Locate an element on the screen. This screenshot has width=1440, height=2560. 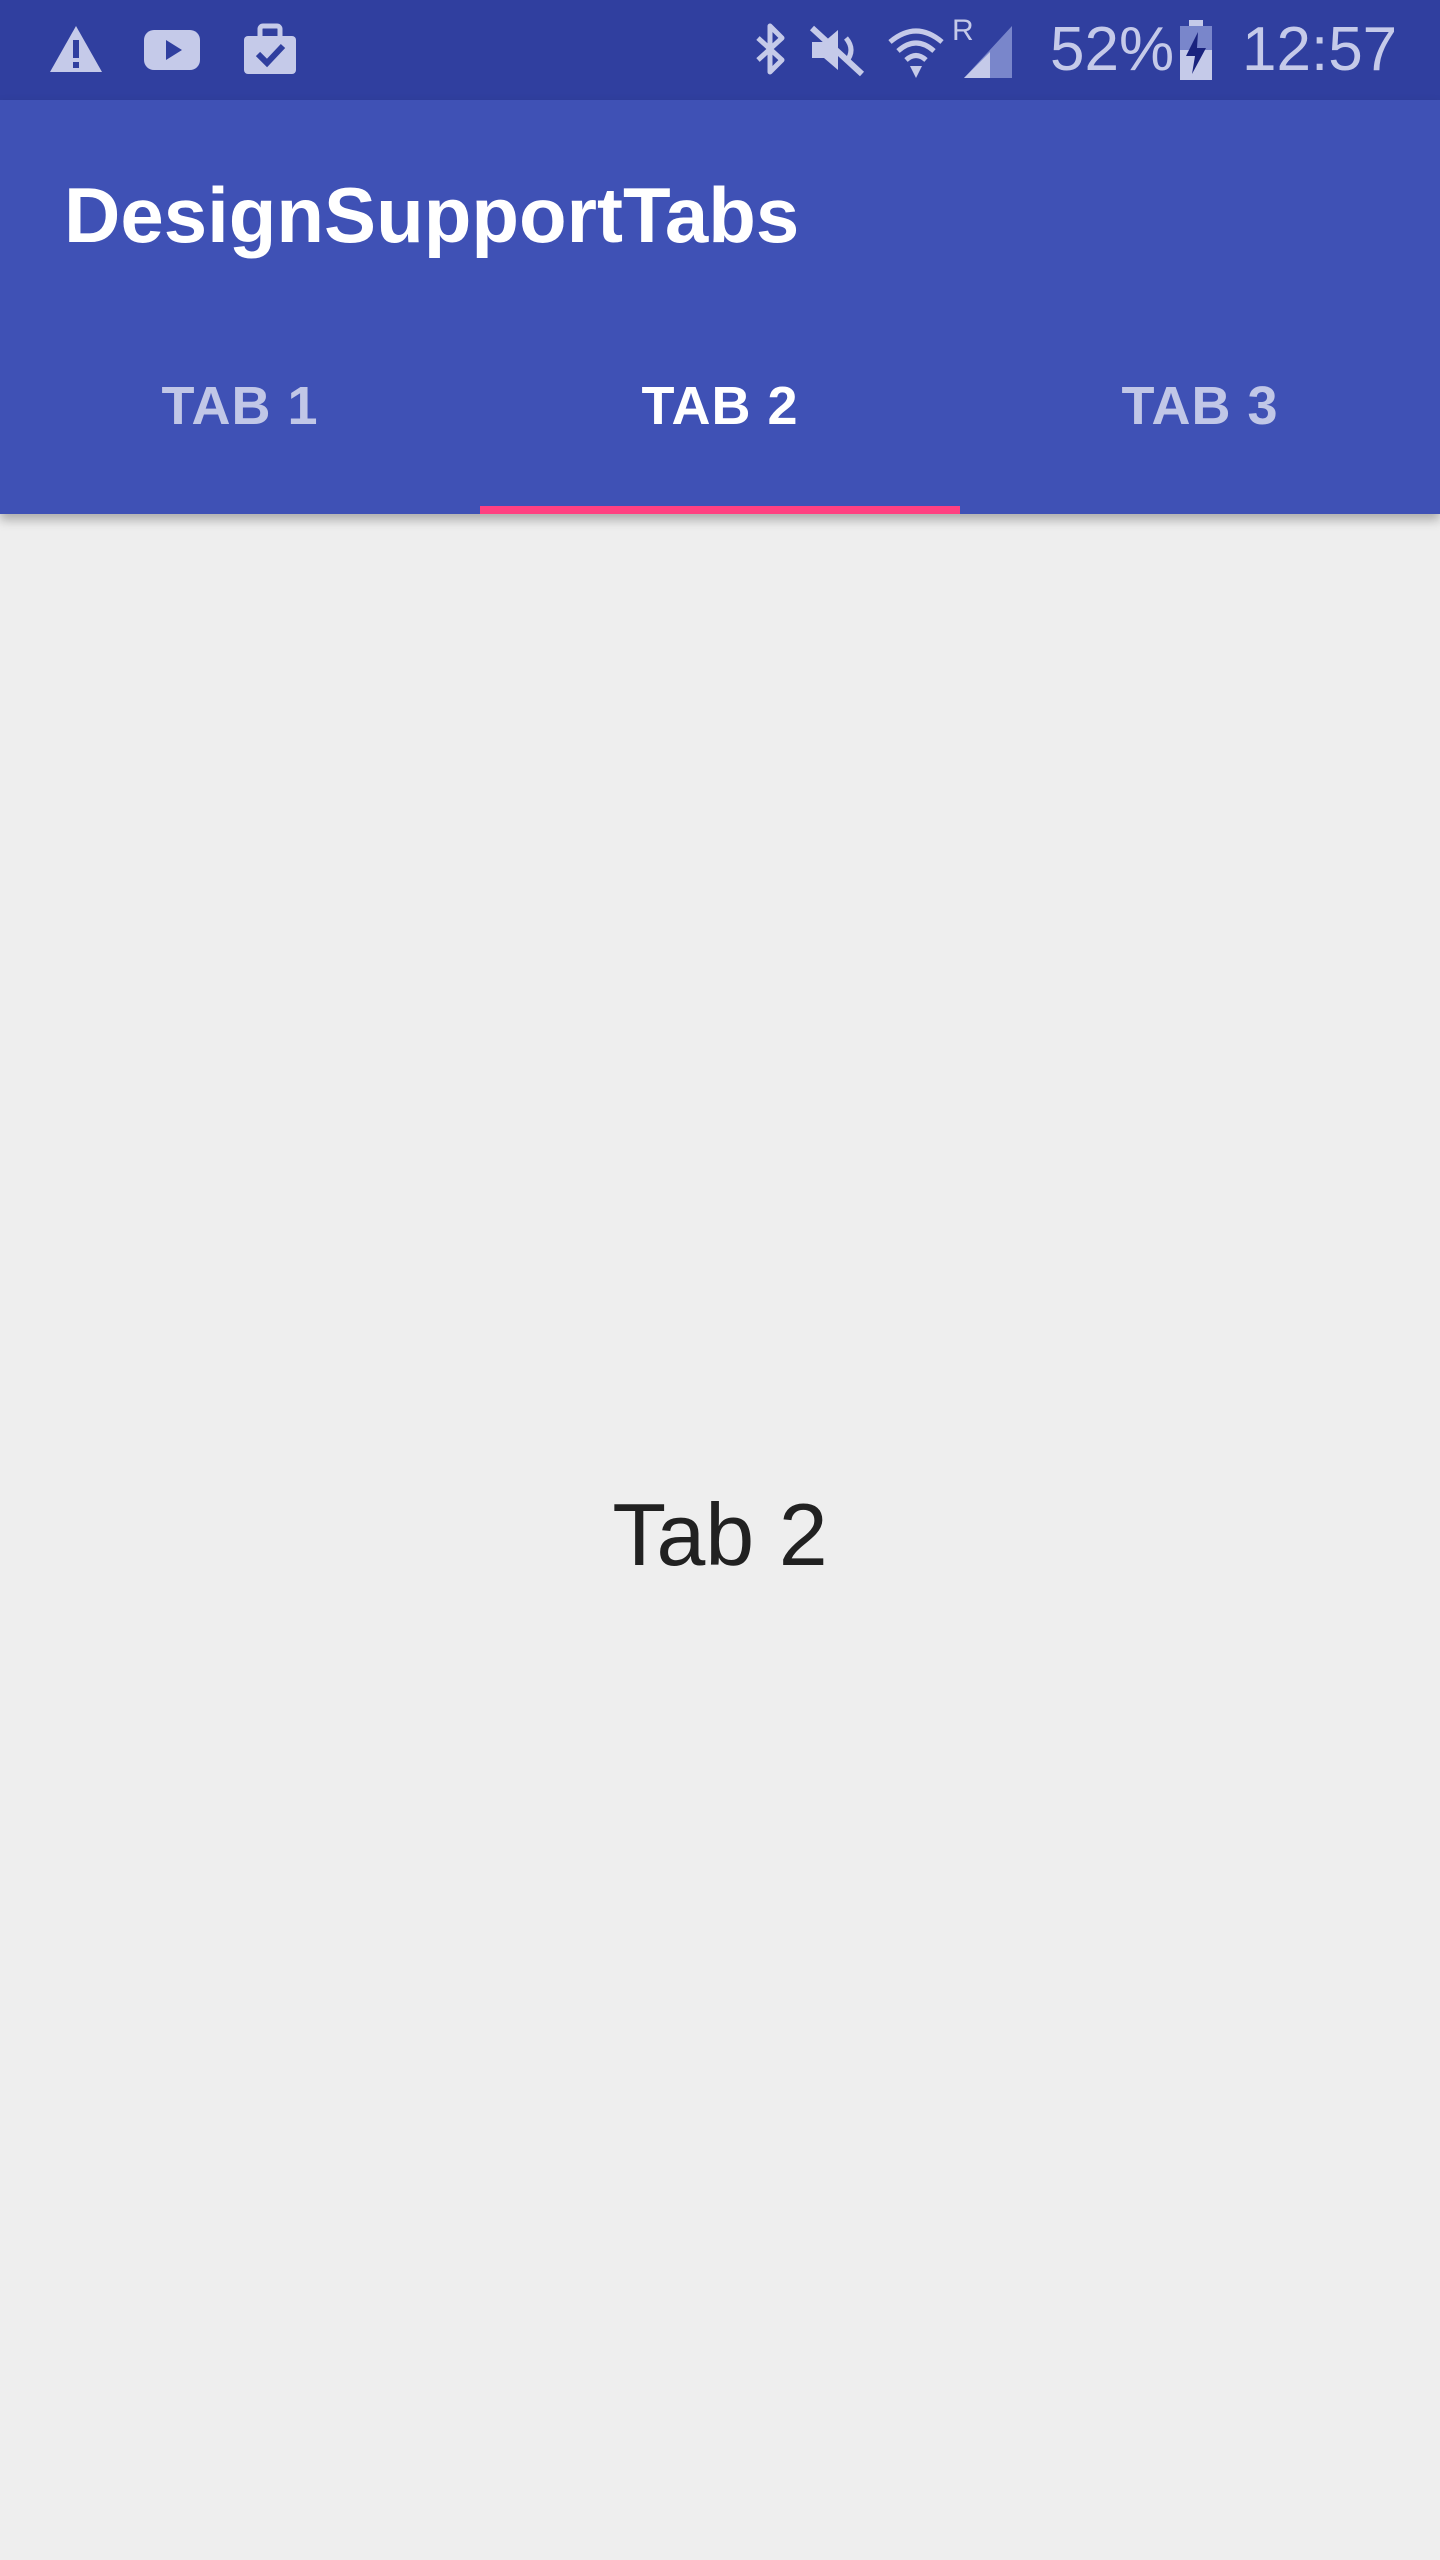
roaming-indicator: R is located at coordinates (963, 30).